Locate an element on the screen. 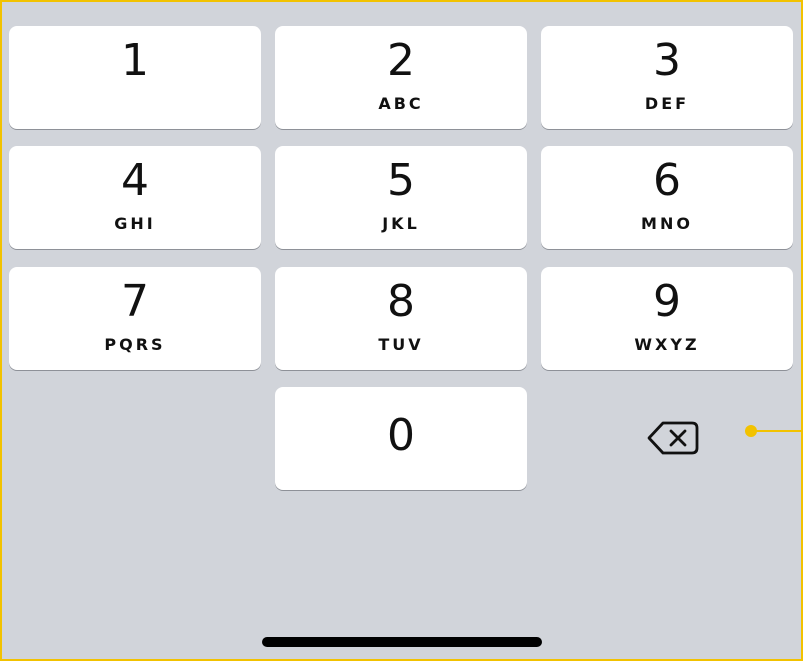  key-digit: 8 is located at coordinates (401, 301).